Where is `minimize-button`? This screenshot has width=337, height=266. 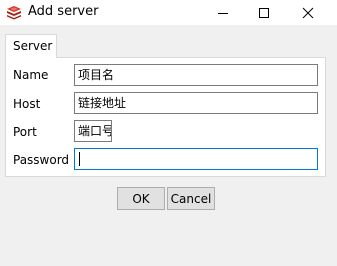
minimize-button is located at coordinates (223, 12).